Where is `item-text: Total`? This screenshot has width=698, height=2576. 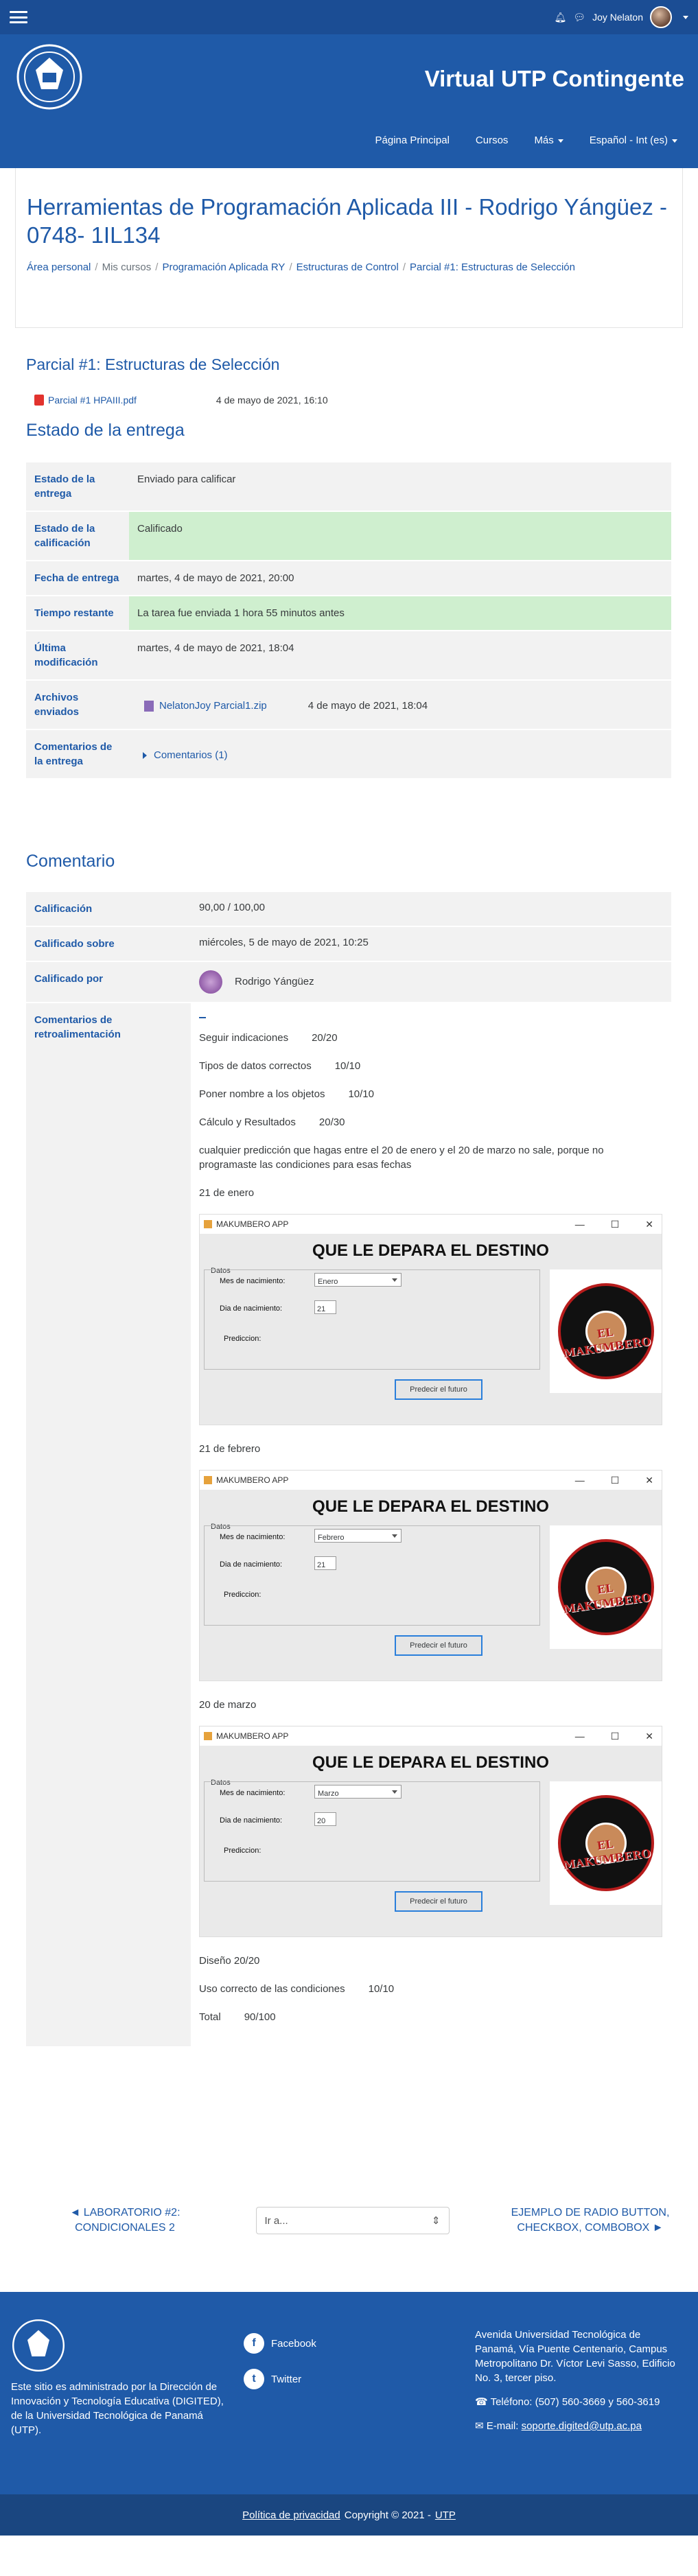
item-text: Total is located at coordinates (210, 2017).